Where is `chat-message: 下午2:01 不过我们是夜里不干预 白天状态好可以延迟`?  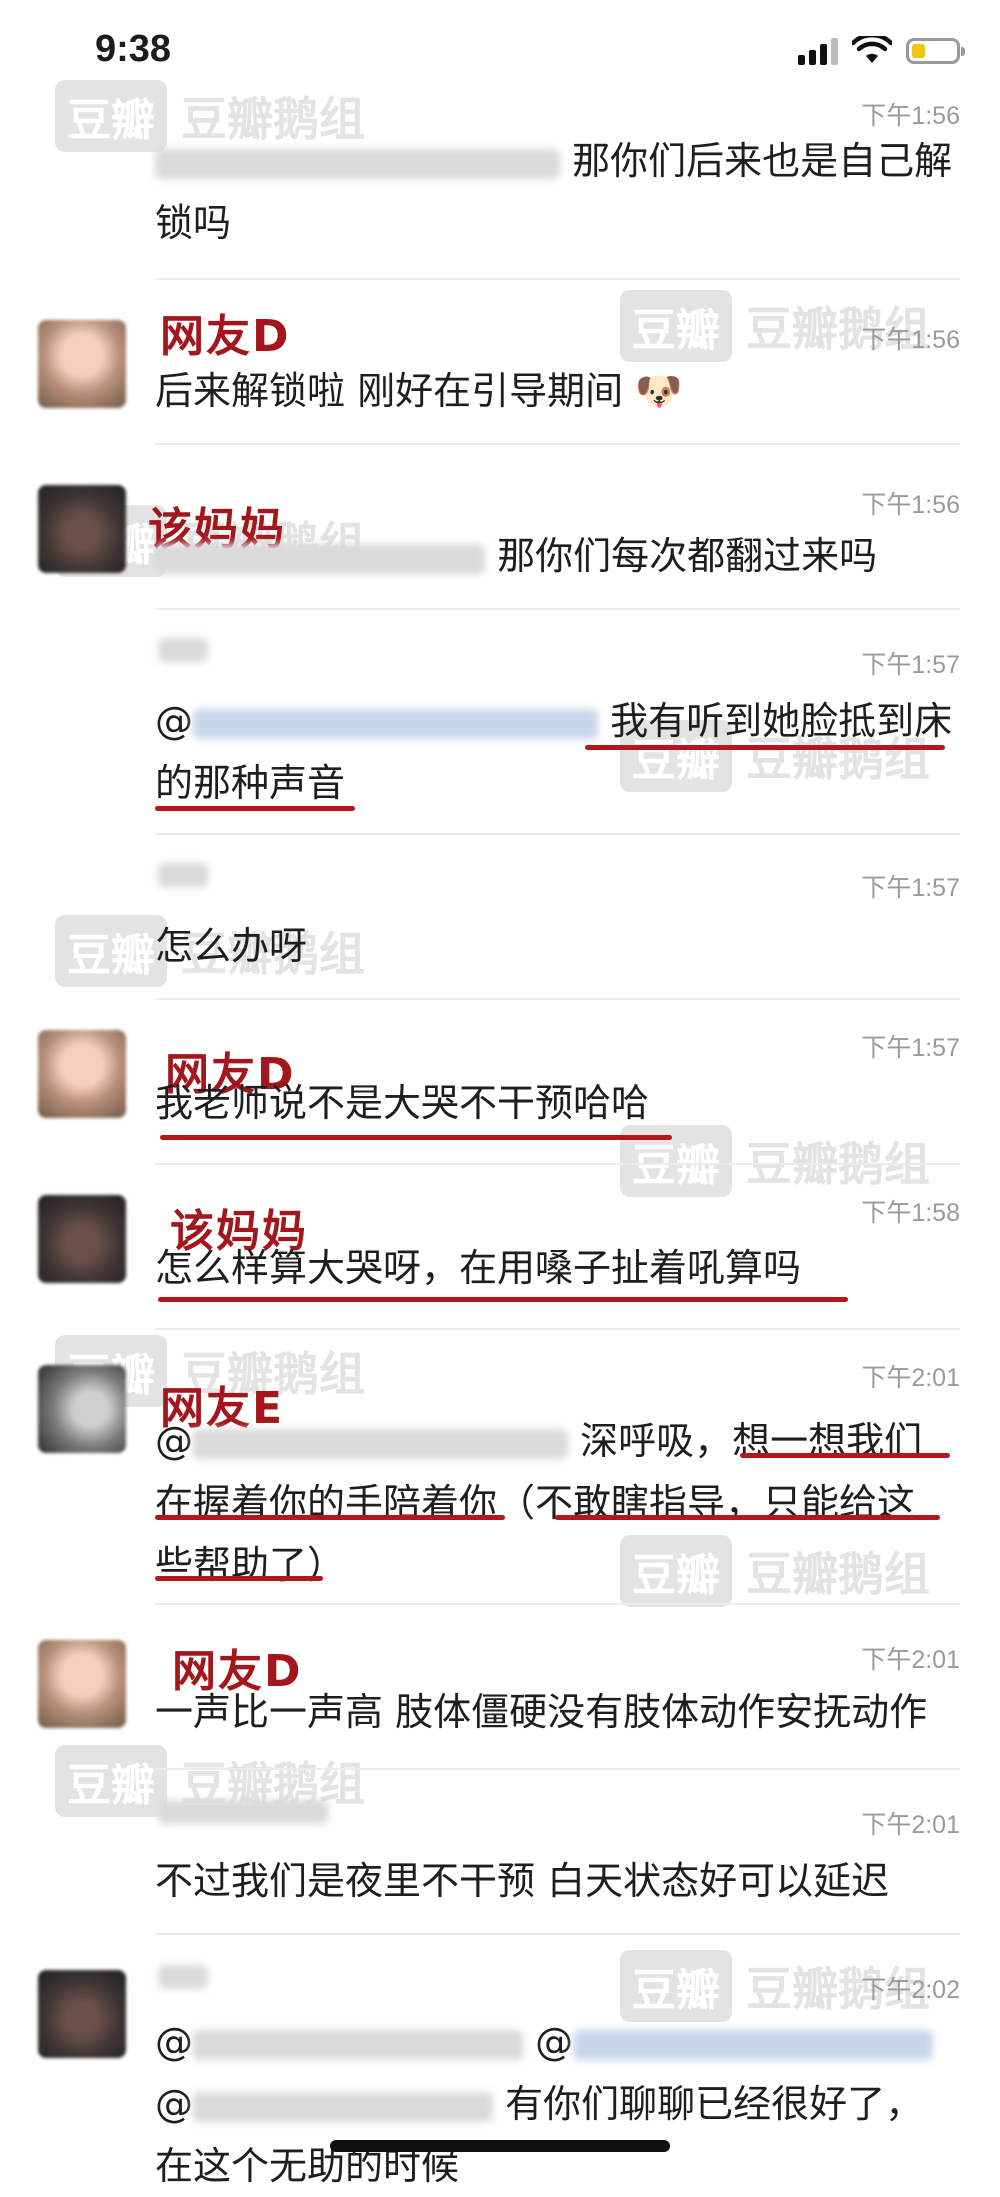 chat-message: 下午2:01 不过我们是夜里不干预 白天状态好可以延迟 is located at coordinates (500, 1852).